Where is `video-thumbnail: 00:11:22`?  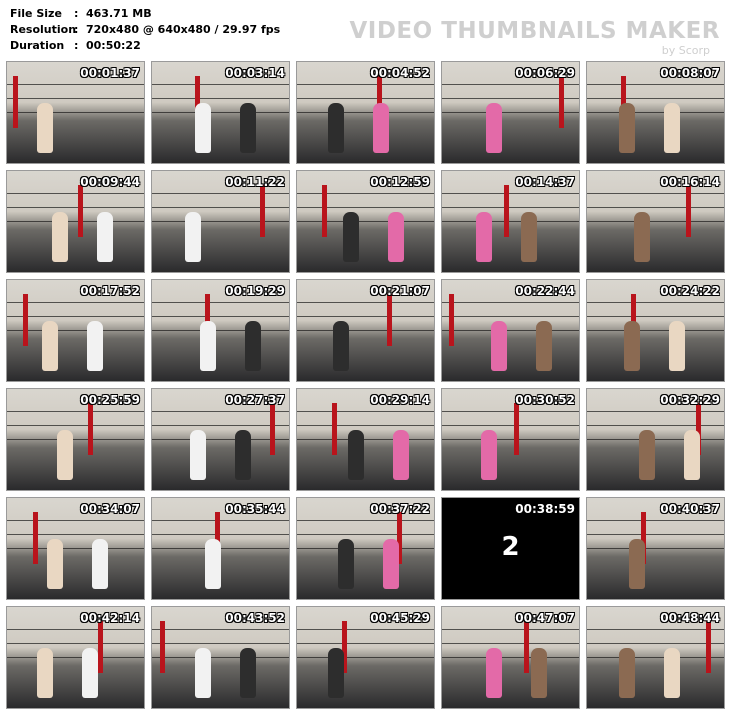
video-thumbnail: 00:11:22 is located at coordinates (220, 221).